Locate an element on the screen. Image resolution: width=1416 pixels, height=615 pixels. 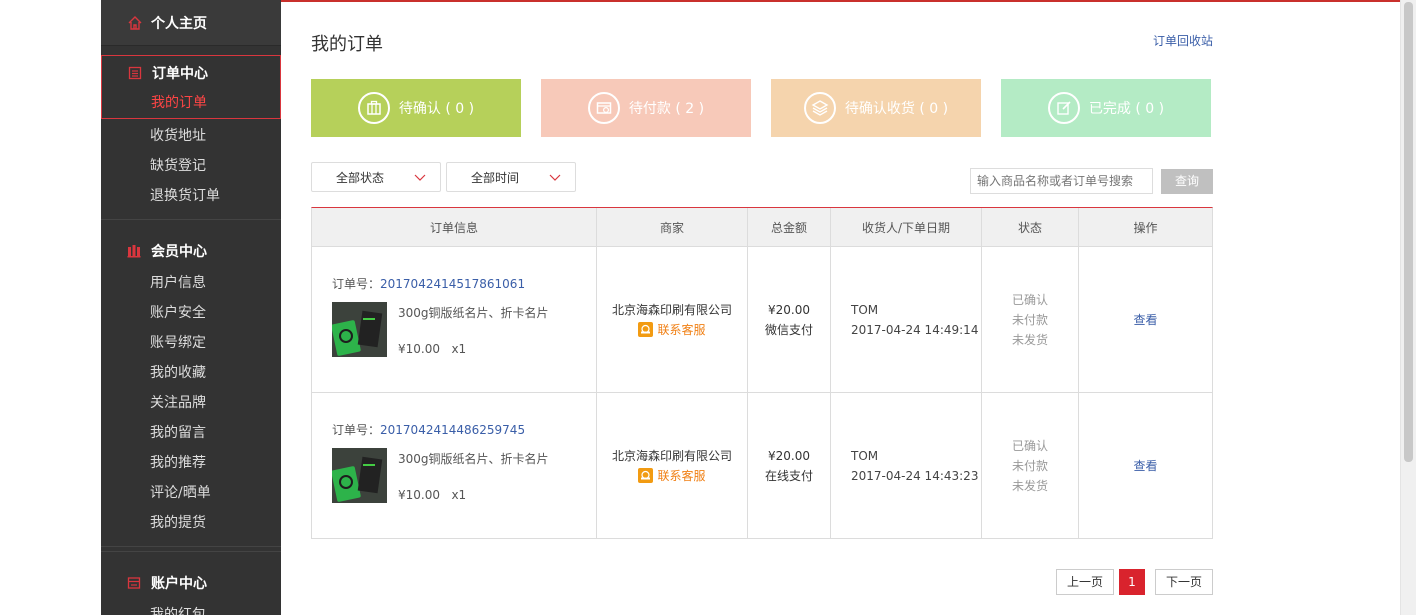
total-amount: ¥20.00 is located at coordinates (789, 455).